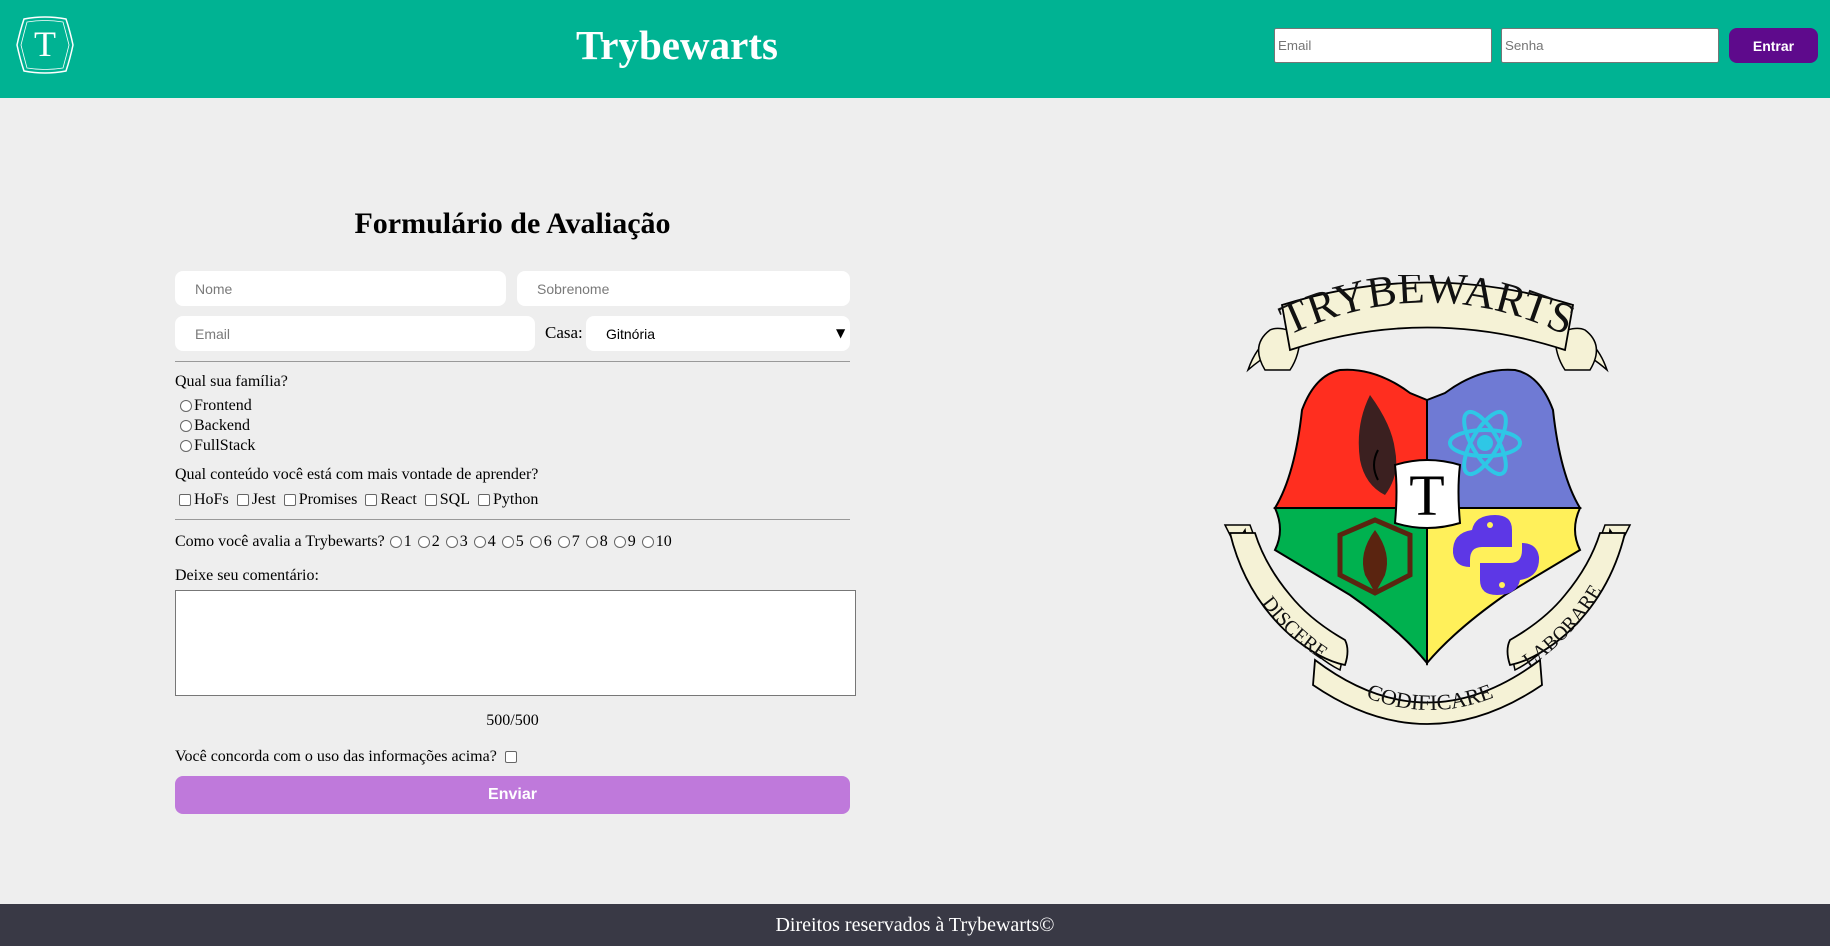 This screenshot has height=946, width=1830. Describe the element at coordinates (186, 425) in the screenshot. I see `family-radio-backend` at that location.